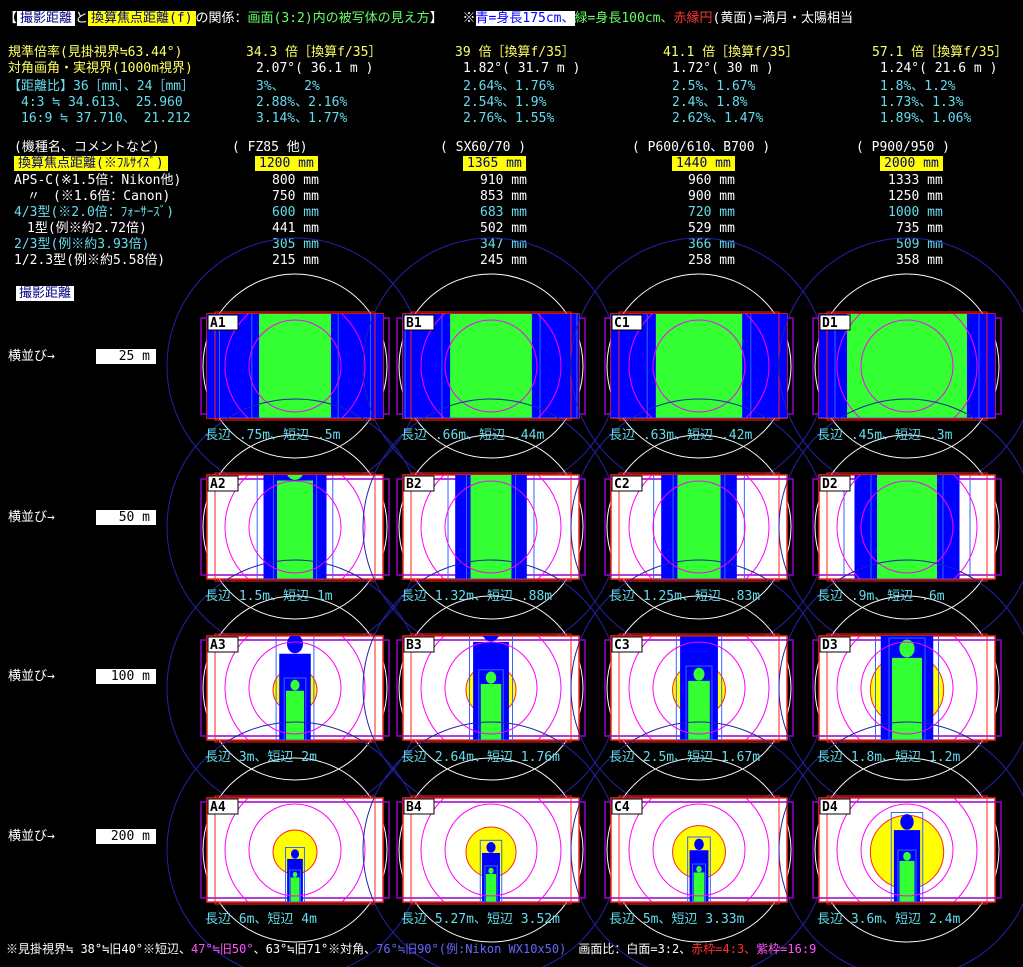 This screenshot has height=967, width=1023. Describe the element at coordinates (711, 244) in the screenshot. I see `col3-23: 366 mm` at that location.